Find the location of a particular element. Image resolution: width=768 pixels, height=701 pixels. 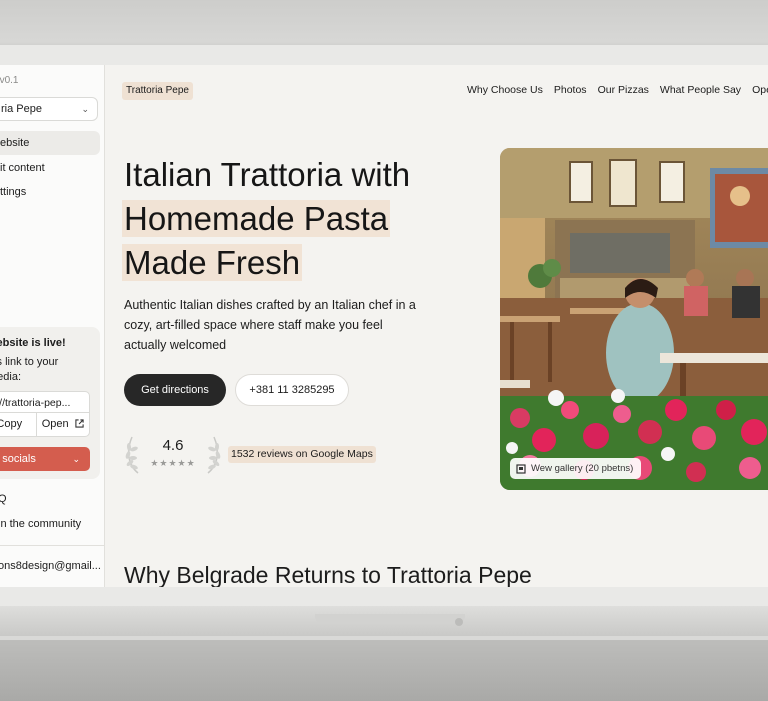

sidebar-item-label: it content is located at coordinates (22, 168).